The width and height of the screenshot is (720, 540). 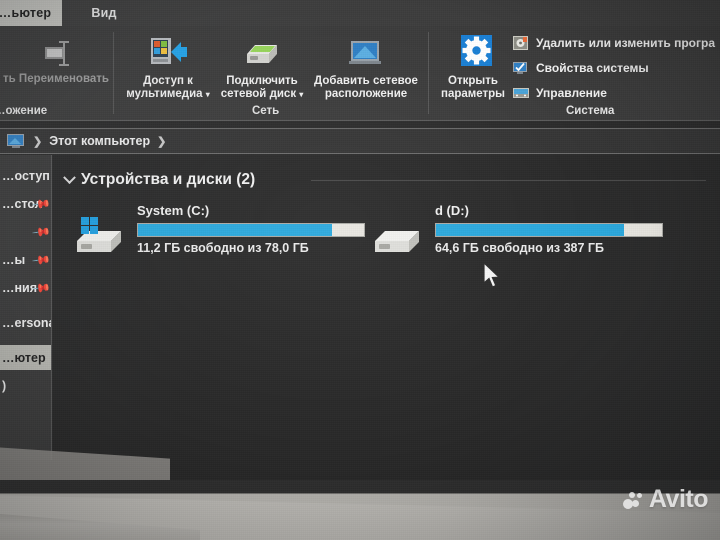 I want to click on address-bar: ❯ Этот компьютер ❯, so click(x=360, y=141).